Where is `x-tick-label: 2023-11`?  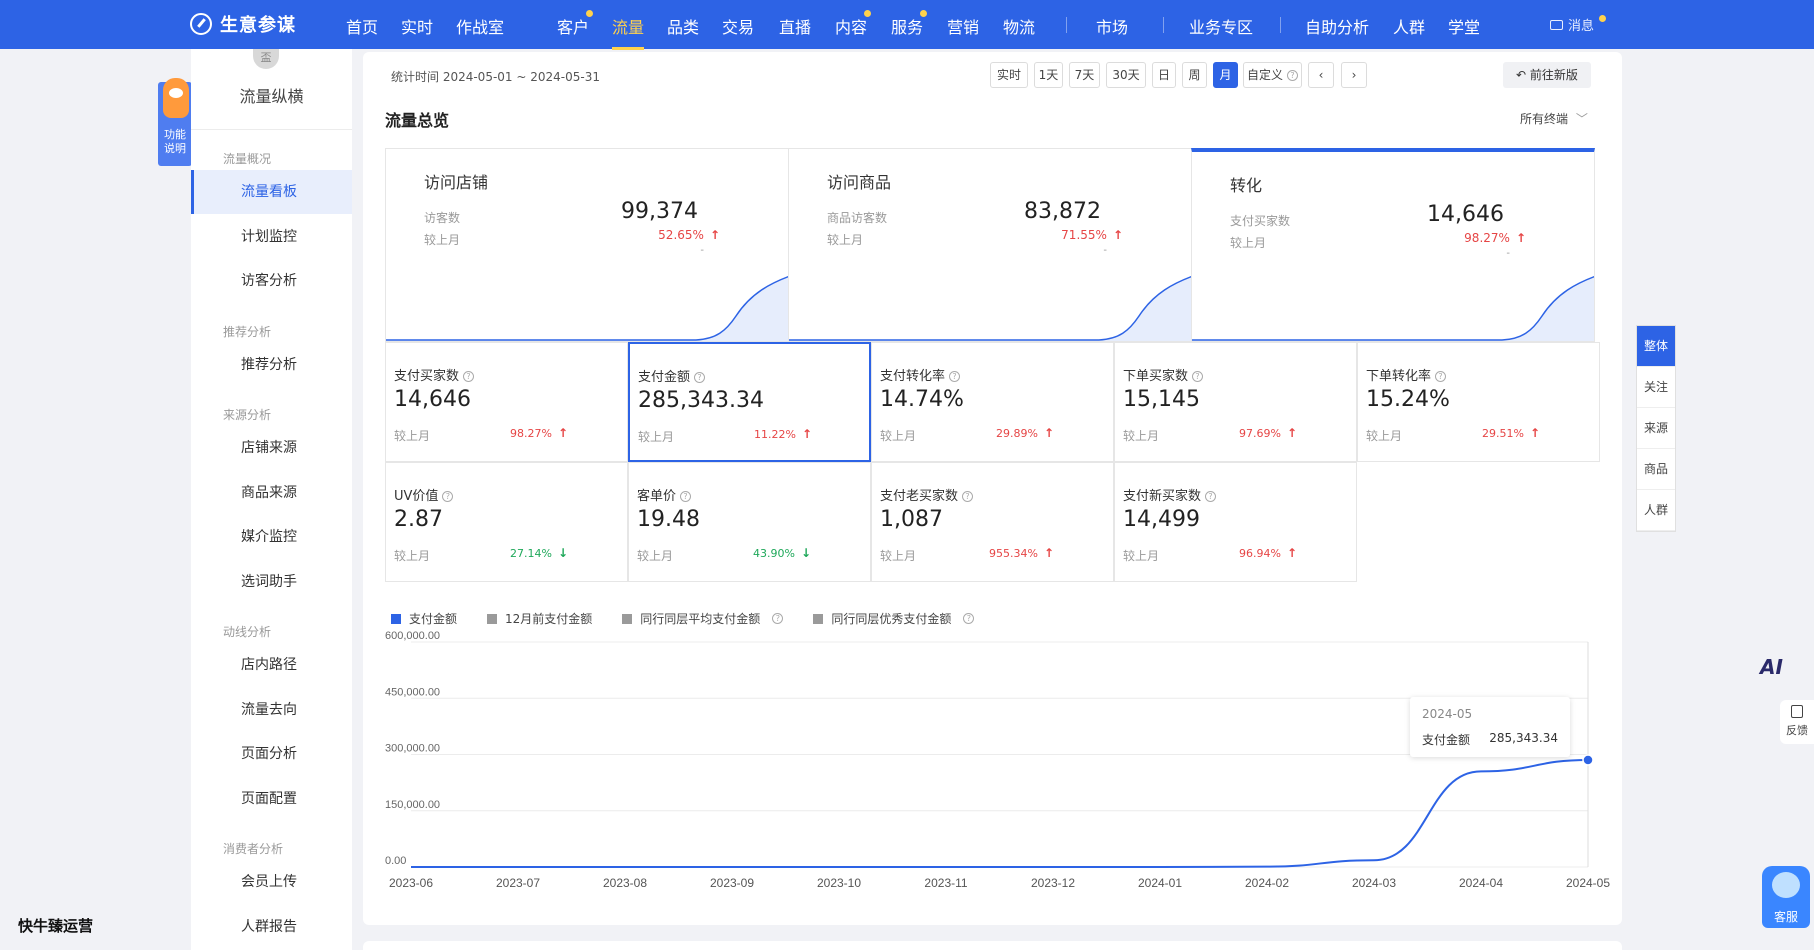 x-tick-label: 2023-11 is located at coordinates (945, 883).